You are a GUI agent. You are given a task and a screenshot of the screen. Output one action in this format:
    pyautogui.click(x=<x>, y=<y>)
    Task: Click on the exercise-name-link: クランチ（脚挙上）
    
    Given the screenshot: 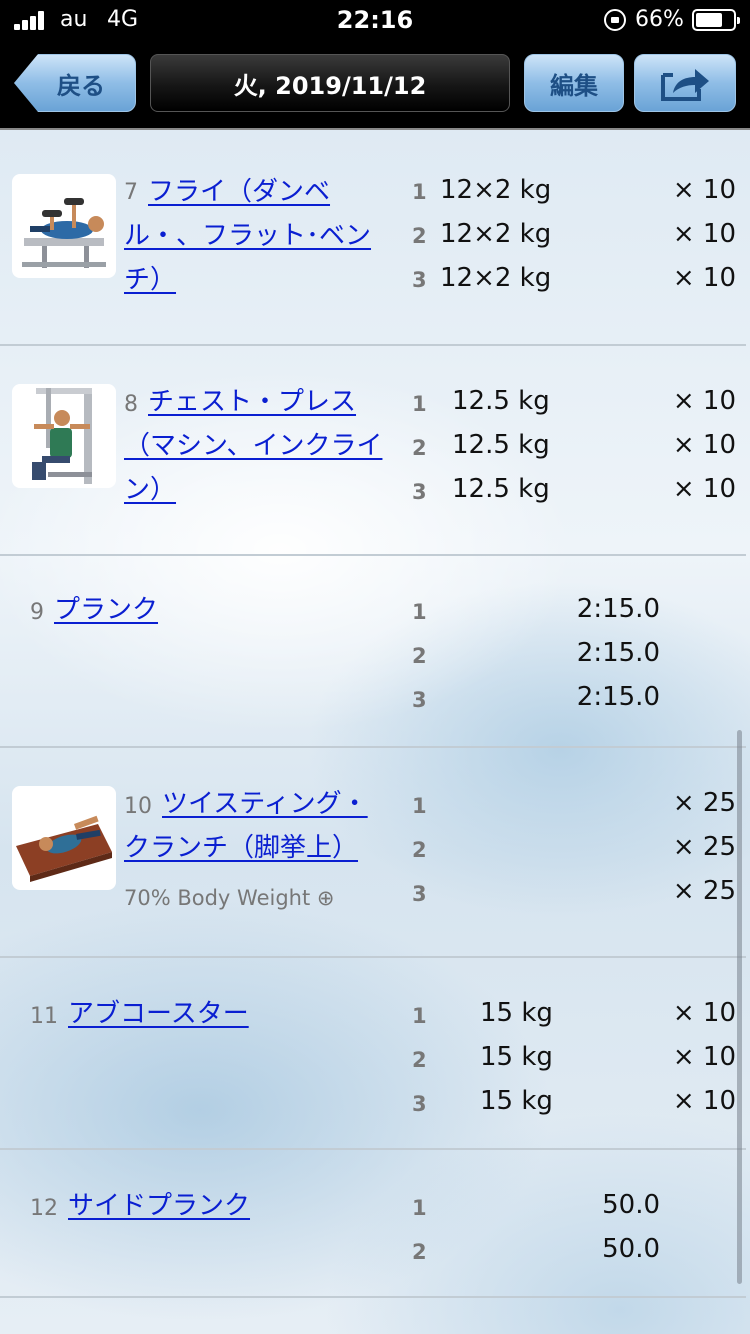 What is the action you would take?
    pyautogui.click(x=241, y=848)
    